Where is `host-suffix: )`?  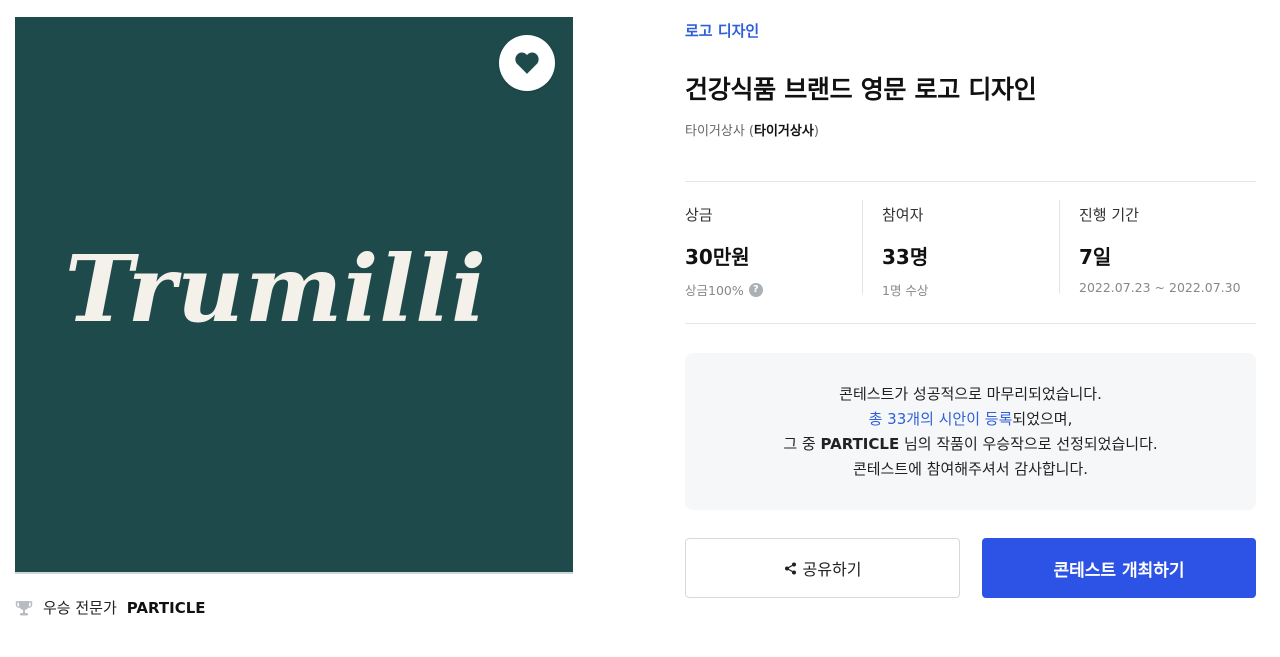
host-suffix: ) is located at coordinates (816, 131).